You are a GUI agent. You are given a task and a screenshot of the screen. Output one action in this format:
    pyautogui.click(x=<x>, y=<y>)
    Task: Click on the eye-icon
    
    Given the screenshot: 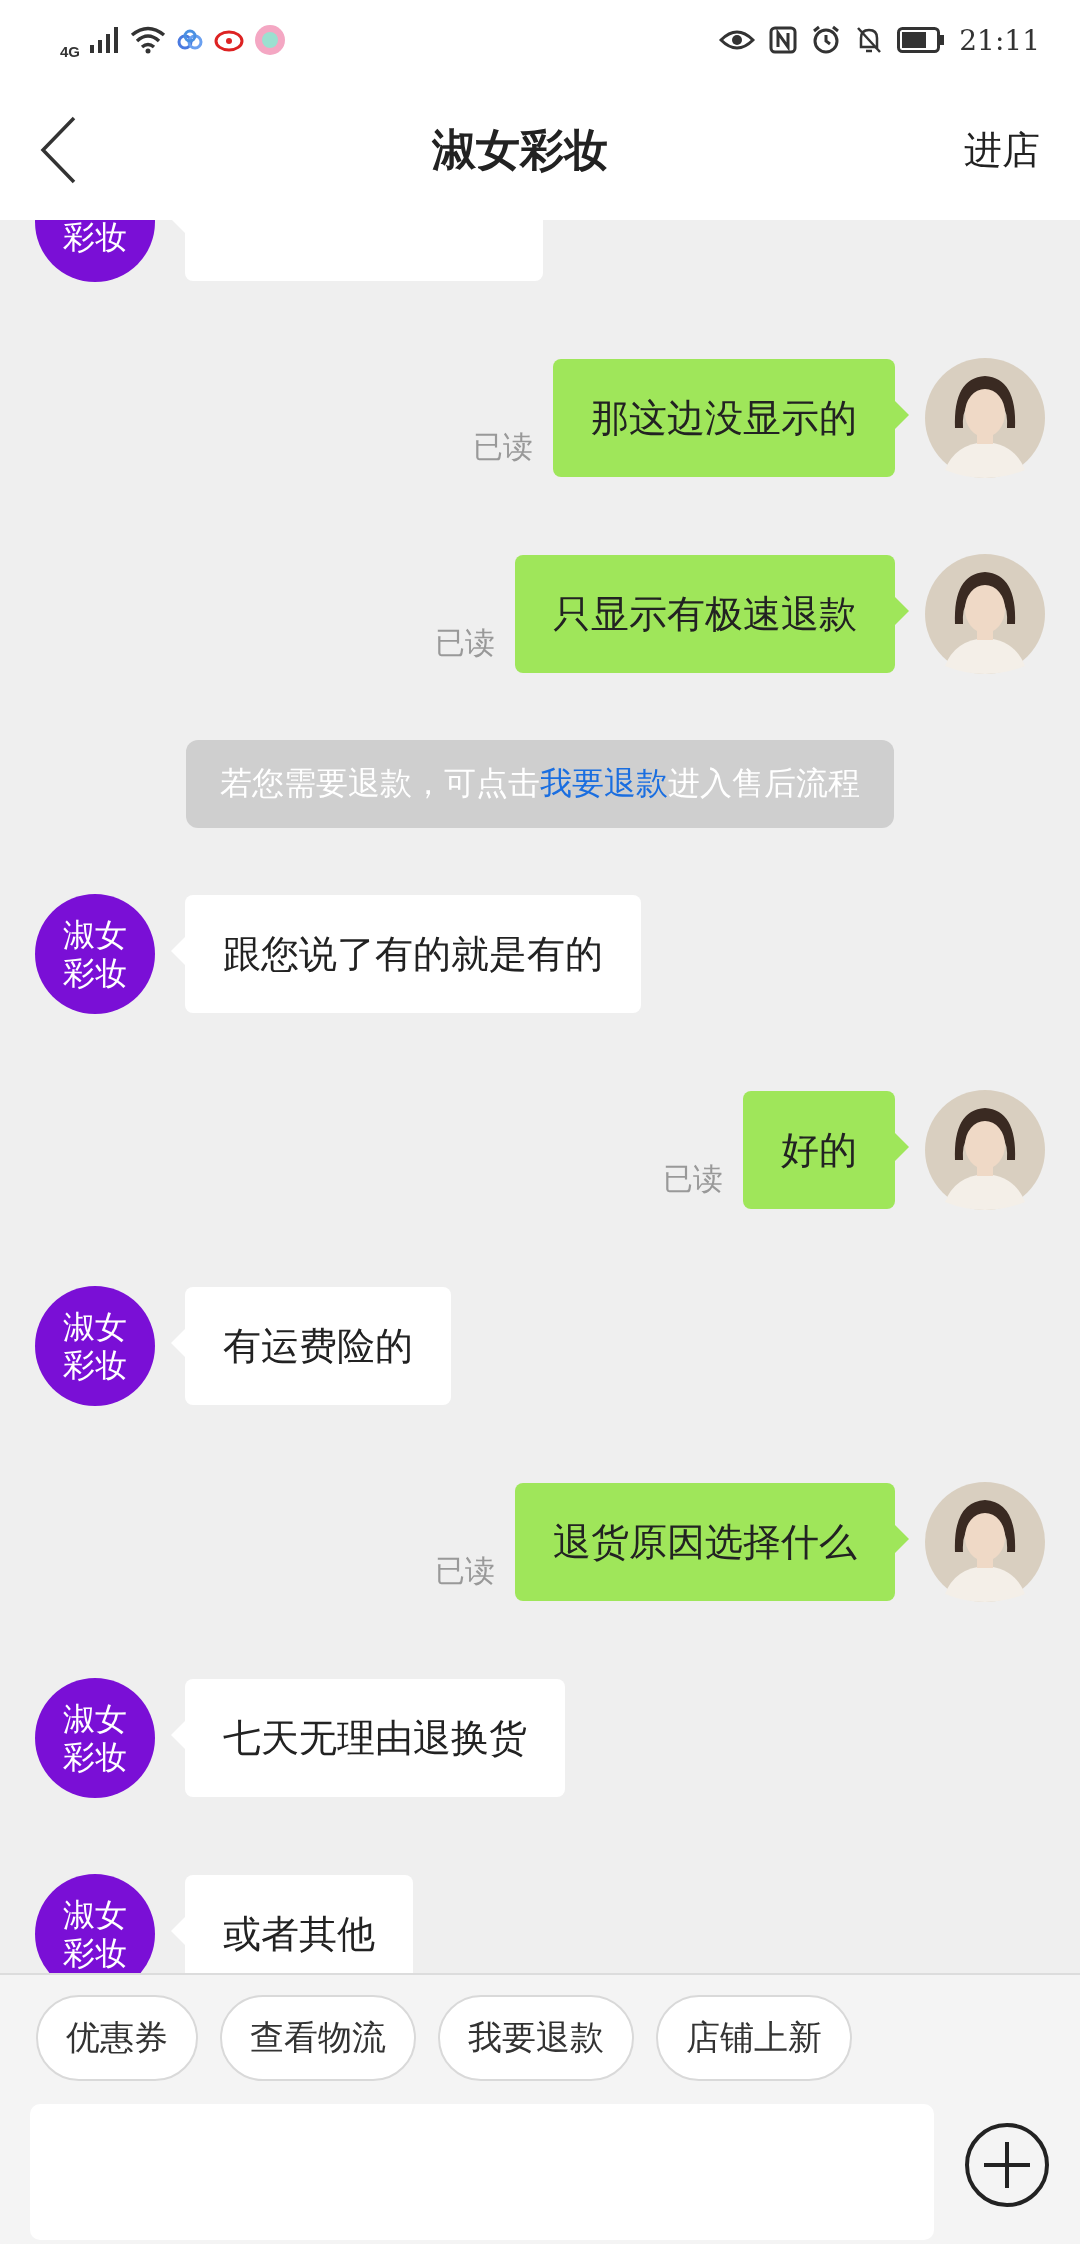 What is the action you would take?
    pyautogui.click(x=737, y=40)
    